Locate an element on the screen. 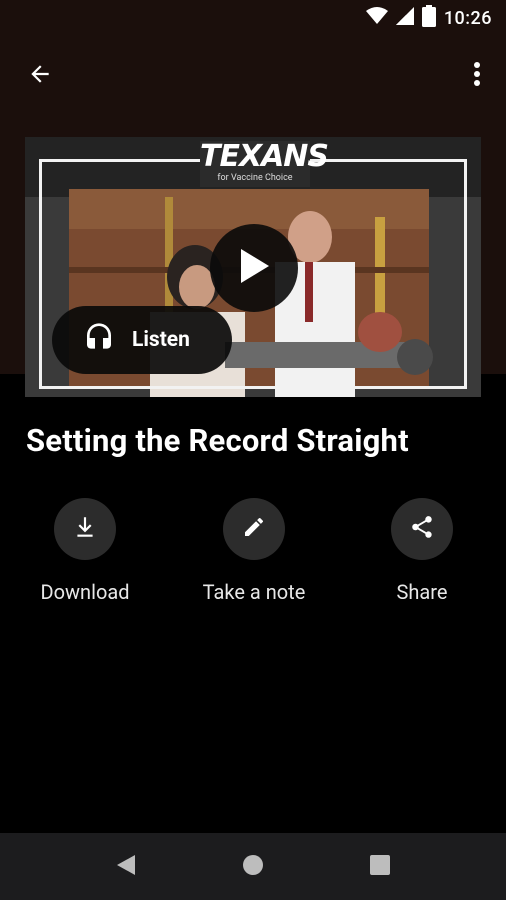  pencil-icon is located at coordinates (254, 529).